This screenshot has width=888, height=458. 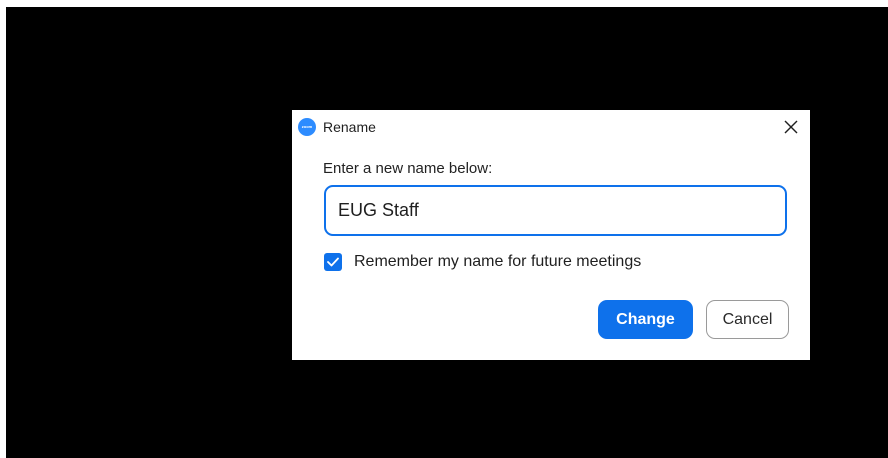 I want to click on remember-name-checkbox, so click(x=333, y=262).